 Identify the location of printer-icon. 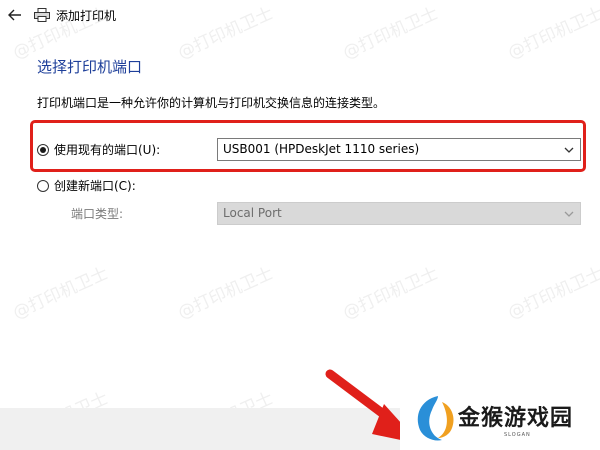
(42, 15).